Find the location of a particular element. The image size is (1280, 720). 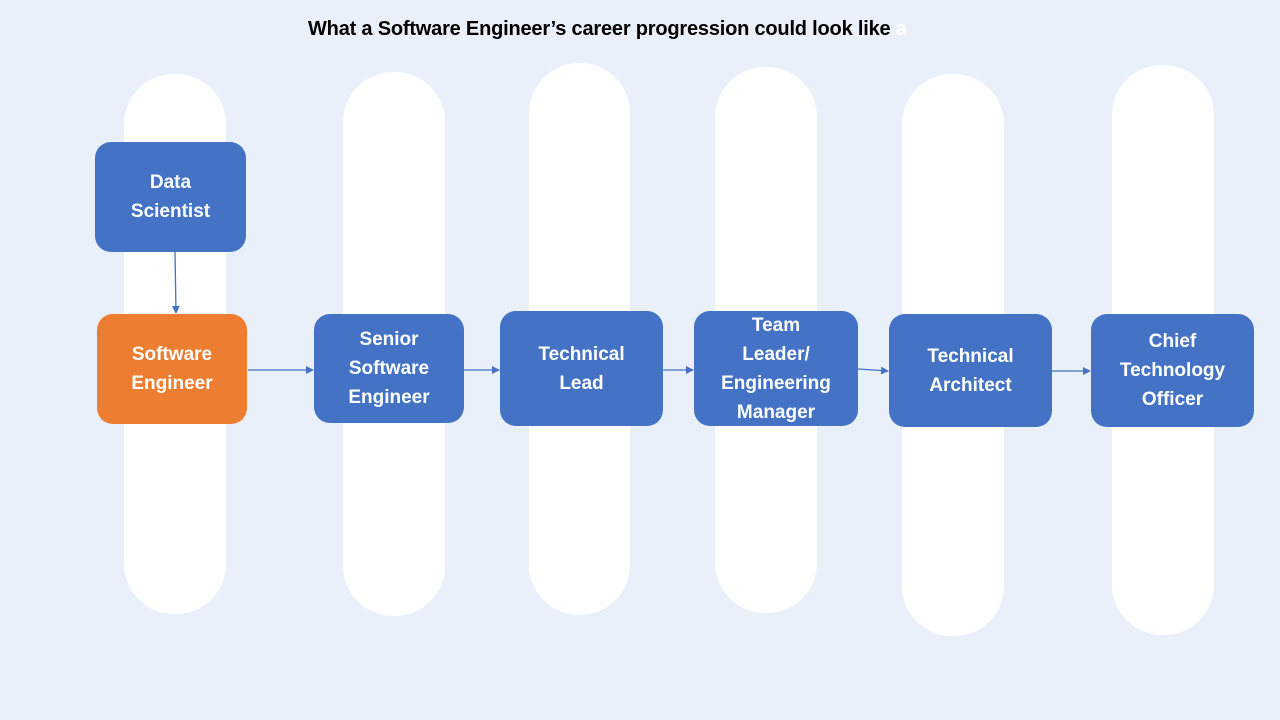

node-data-scientist: Data Scientist is located at coordinates (170, 197).